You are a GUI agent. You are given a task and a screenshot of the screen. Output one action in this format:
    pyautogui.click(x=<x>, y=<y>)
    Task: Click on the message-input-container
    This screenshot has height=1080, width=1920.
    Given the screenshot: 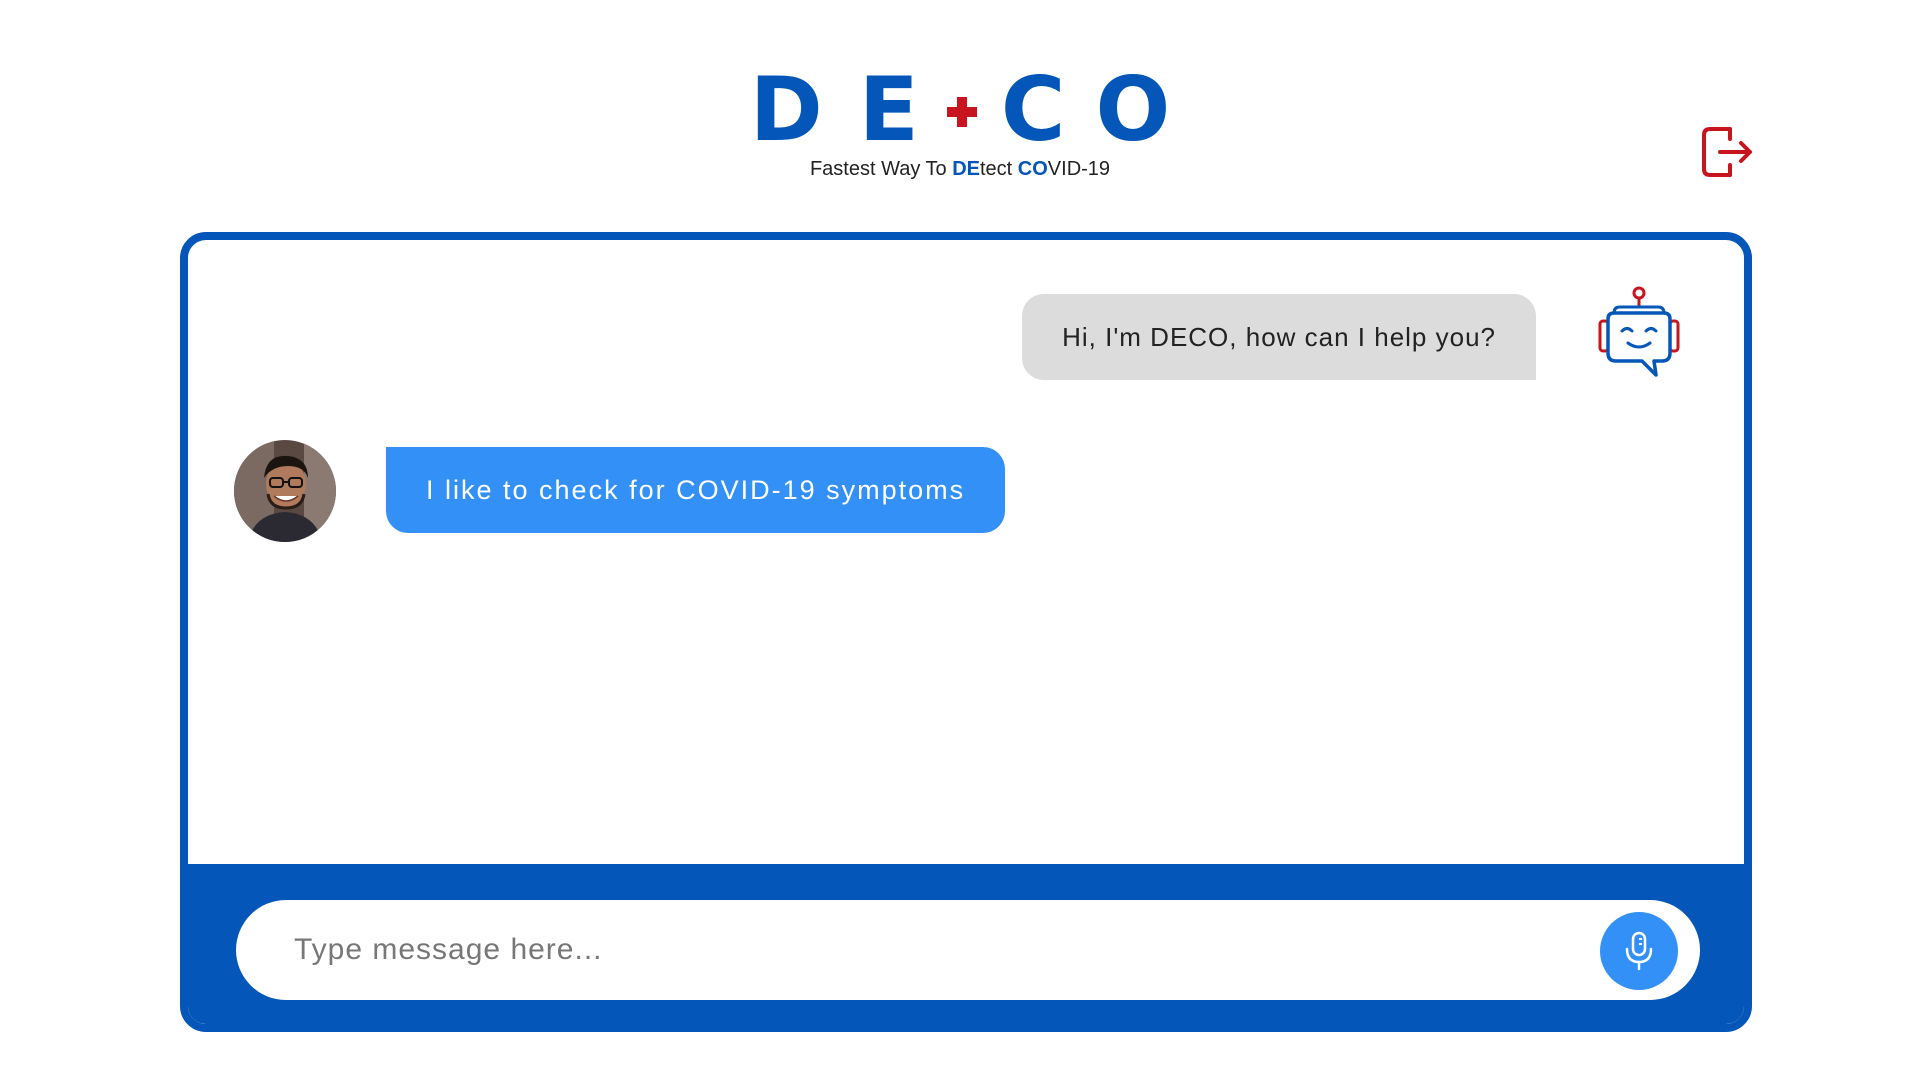 What is the action you would take?
    pyautogui.click(x=968, y=950)
    